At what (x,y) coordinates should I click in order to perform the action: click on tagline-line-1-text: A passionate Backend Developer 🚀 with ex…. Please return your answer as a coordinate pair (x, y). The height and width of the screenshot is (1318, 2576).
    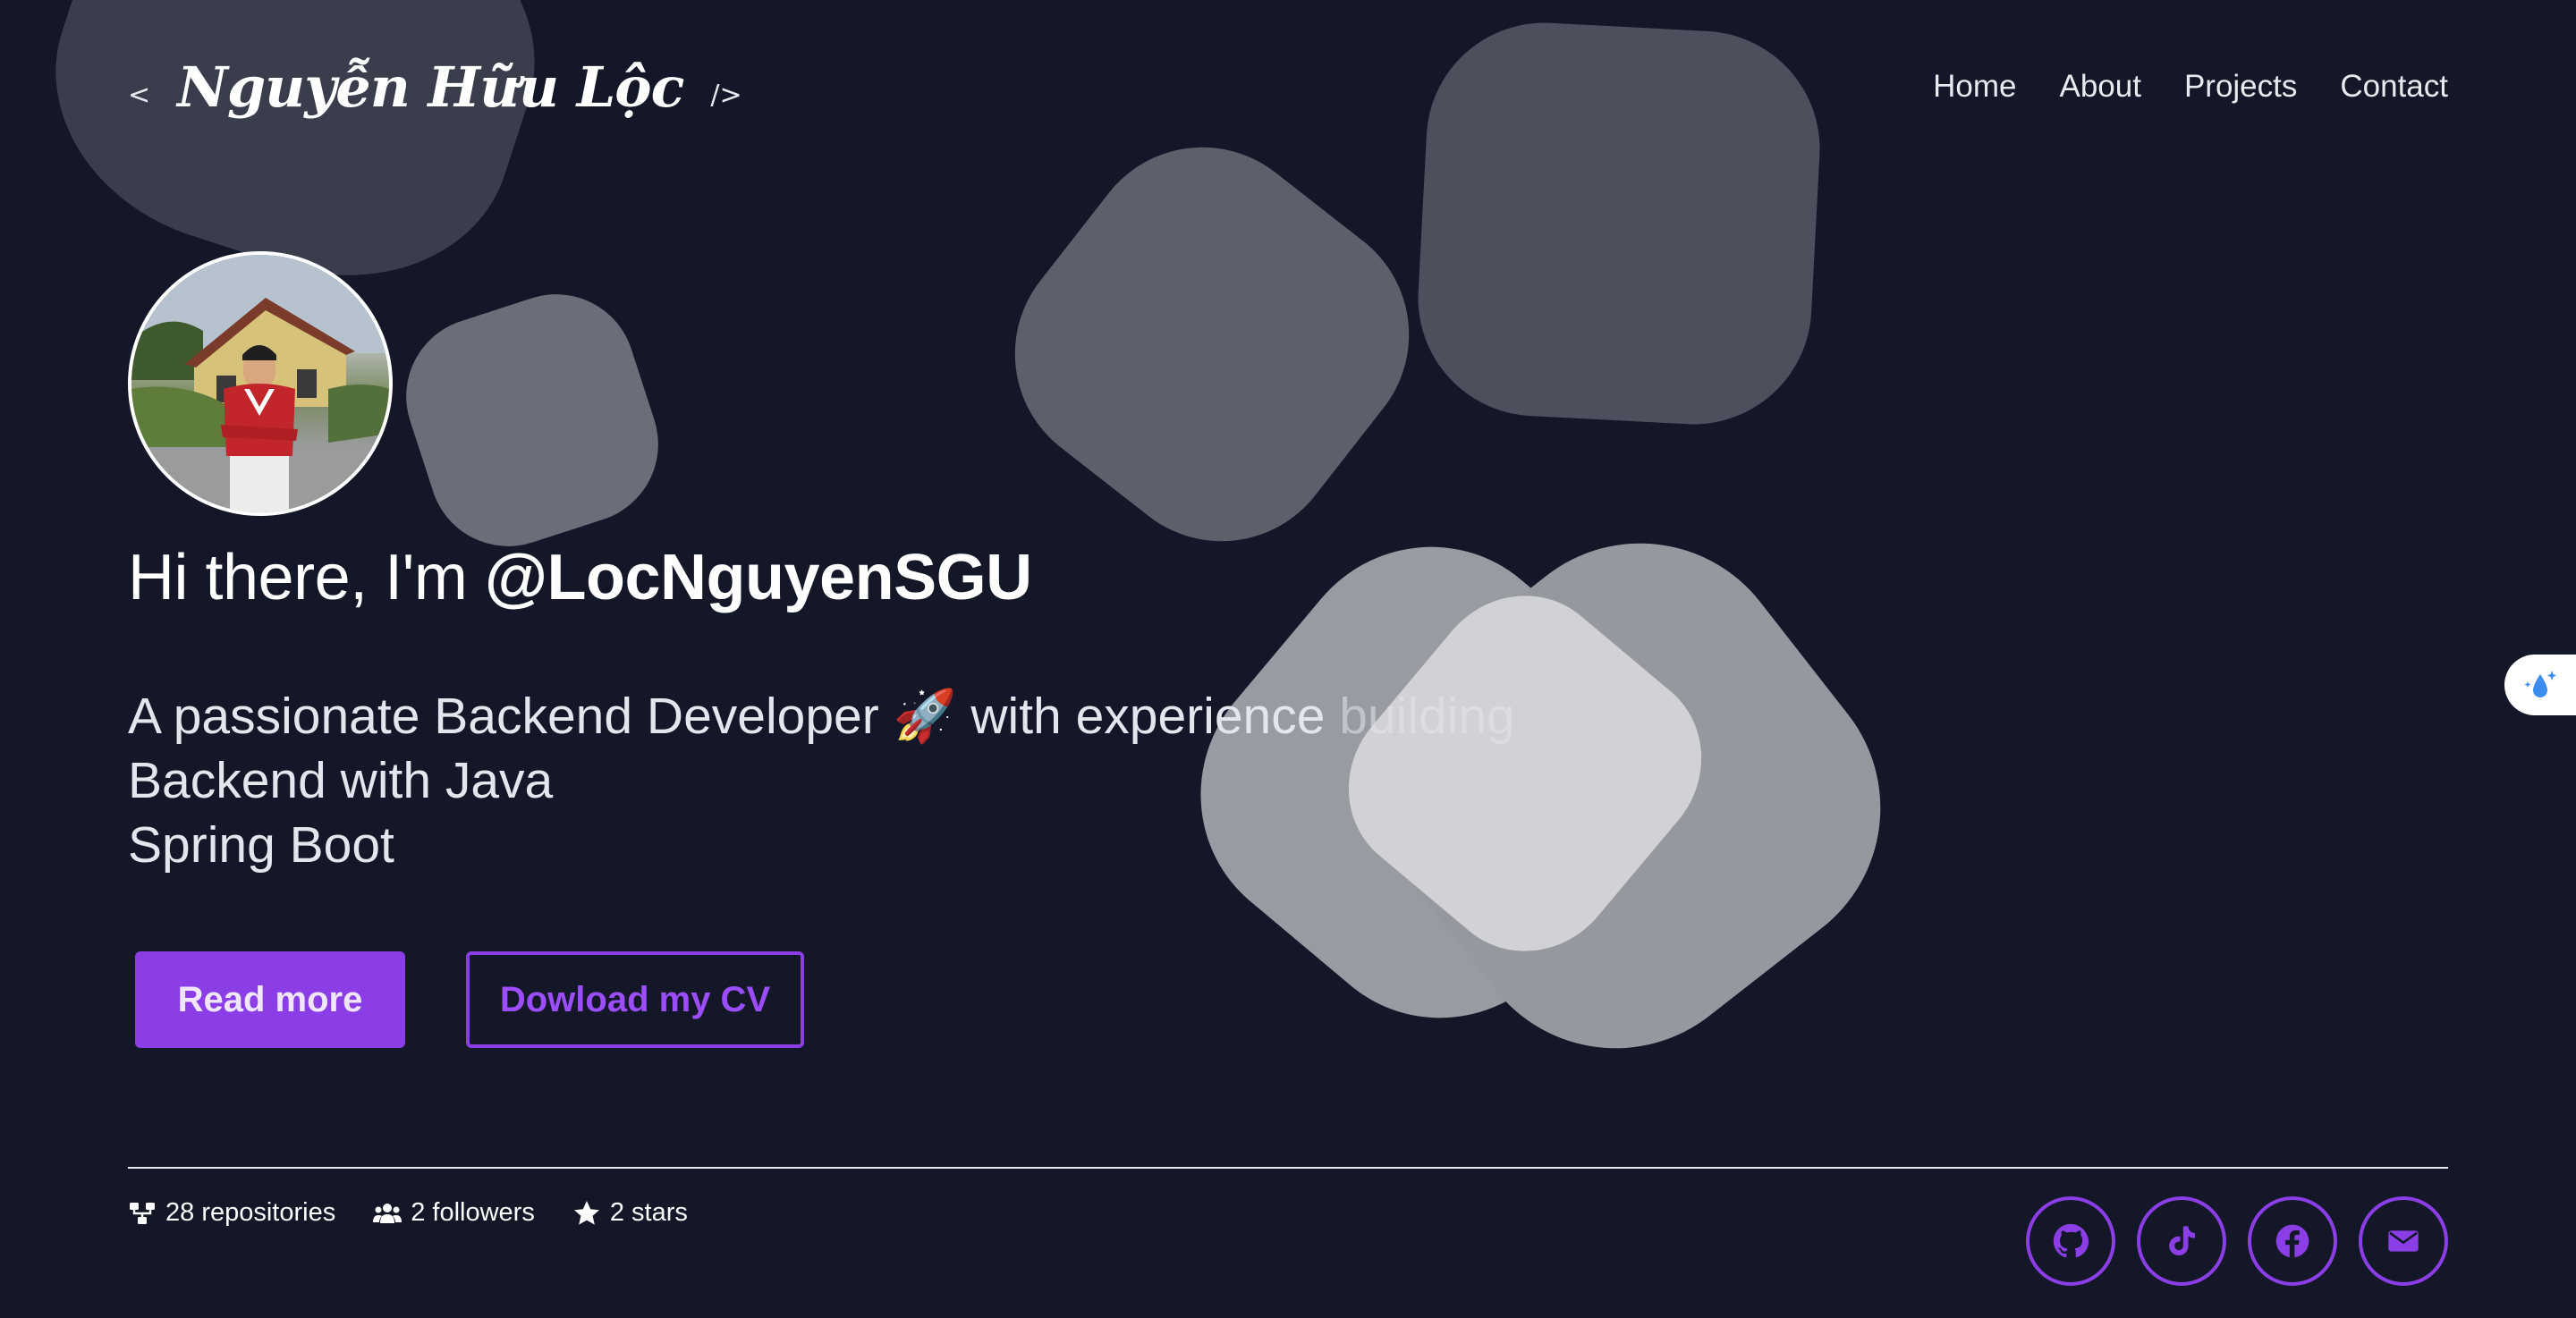
    Looking at the image, I should click on (734, 716).